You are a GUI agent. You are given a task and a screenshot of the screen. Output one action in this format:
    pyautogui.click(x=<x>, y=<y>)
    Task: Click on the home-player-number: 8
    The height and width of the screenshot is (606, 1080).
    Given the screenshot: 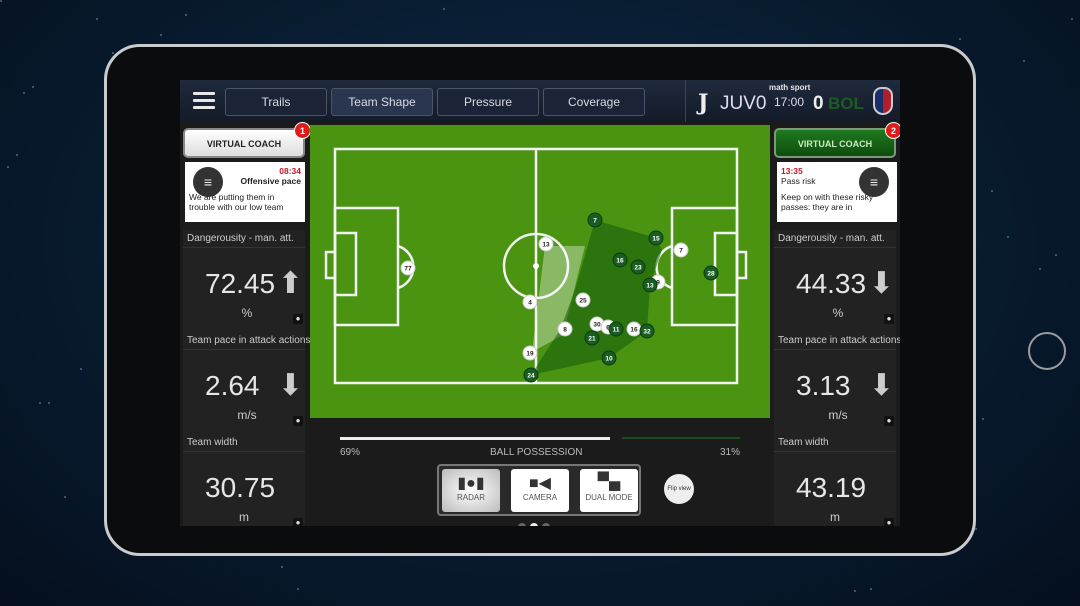 What is the action you would take?
    pyautogui.click(x=565, y=330)
    